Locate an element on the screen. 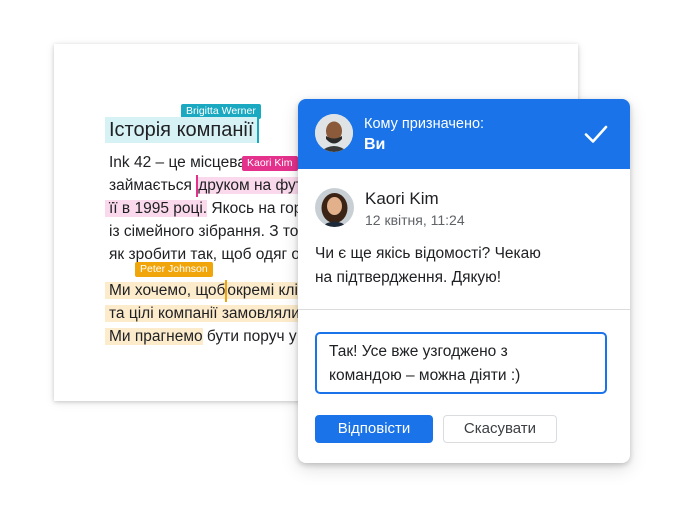  doc-line-7: та цілі компанії замовляли в is located at coordinates (209, 314).